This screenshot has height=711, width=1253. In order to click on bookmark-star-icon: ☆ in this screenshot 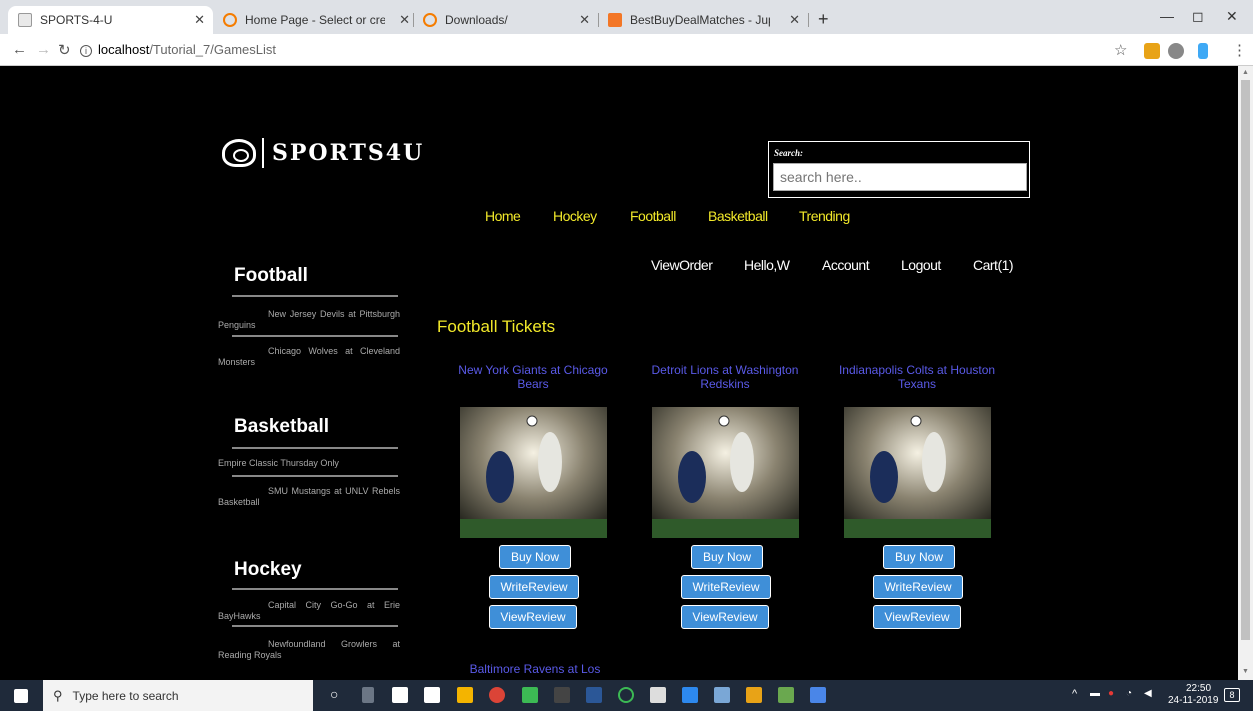, I will do `click(1120, 50)`.